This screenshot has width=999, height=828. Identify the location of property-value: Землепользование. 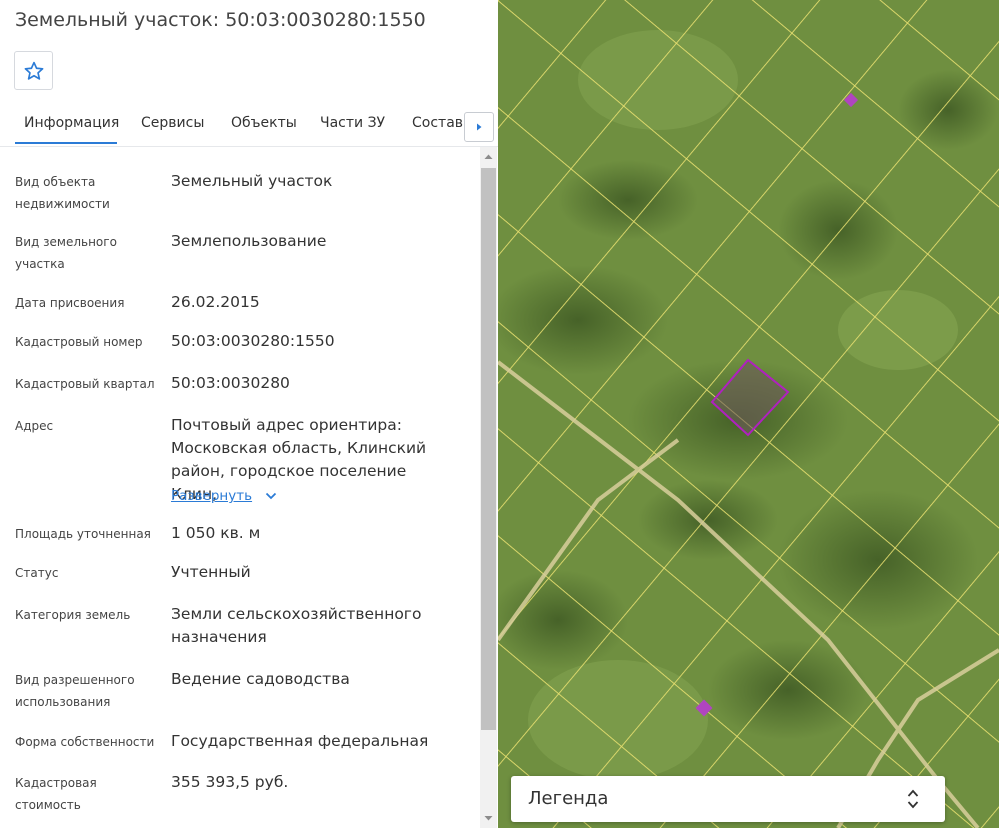
(249, 241).